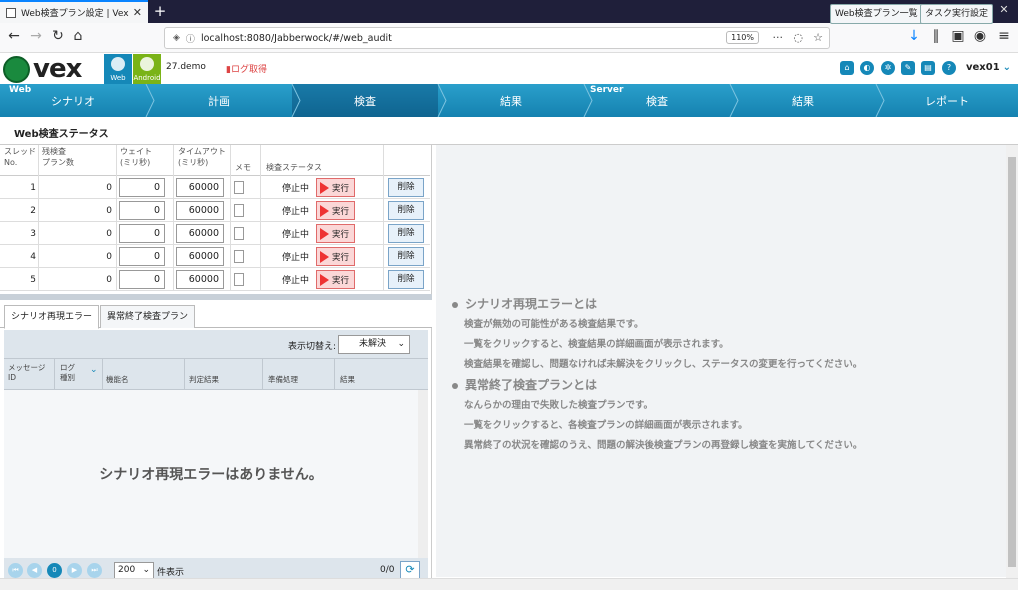 The height and width of the screenshot is (590, 1018). What do you see at coordinates (294, 167) in the screenshot?
I see `th-status: 検査ステータス` at bounding box center [294, 167].